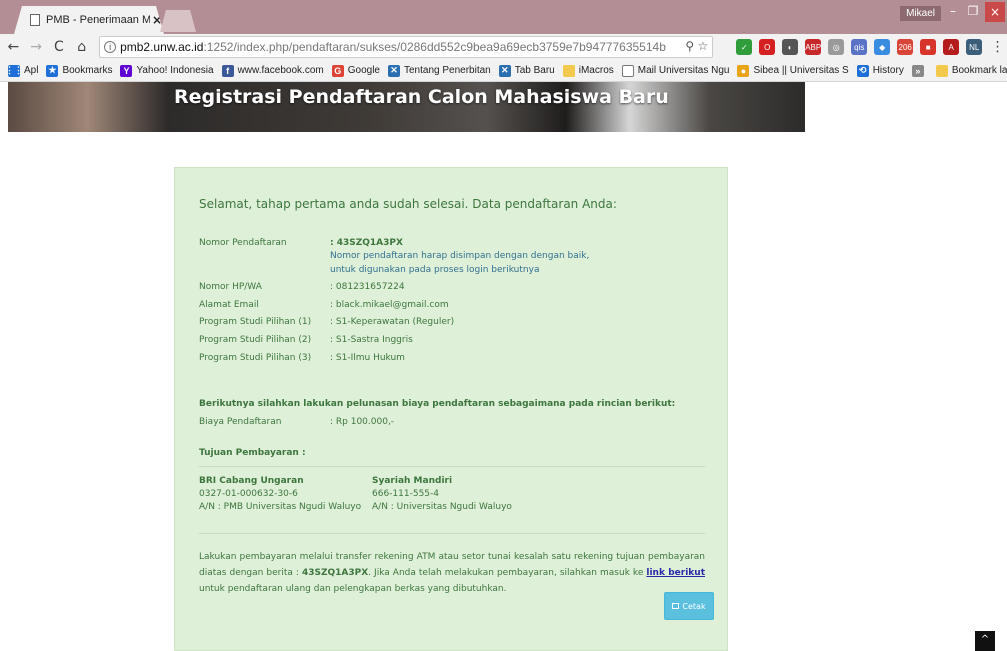 The image size is (1007, 651). What do you see at coordinates (920, 13) in the screenshot?
I see `profile-button: Mikael` at bounding box center [920, 13].